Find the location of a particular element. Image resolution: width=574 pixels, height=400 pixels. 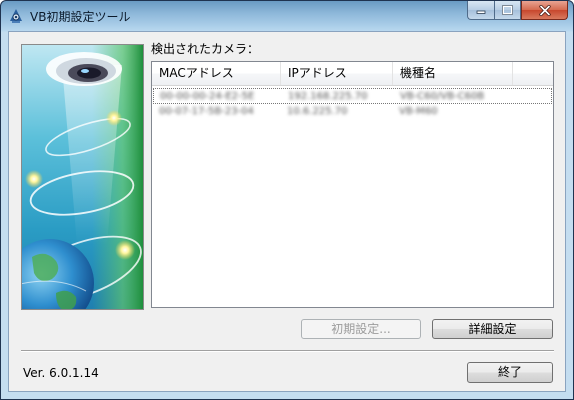

exit-button: 終了 is located at coordinates (510, 372).